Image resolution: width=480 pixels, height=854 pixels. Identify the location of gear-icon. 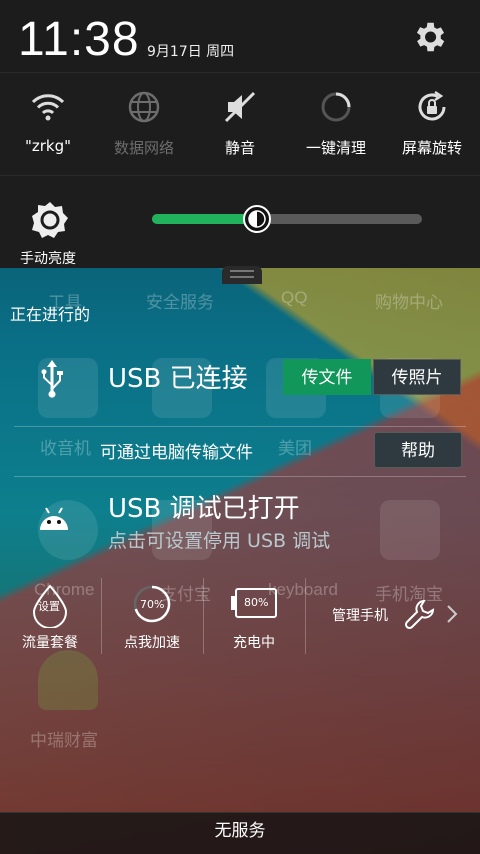
(429, 37).